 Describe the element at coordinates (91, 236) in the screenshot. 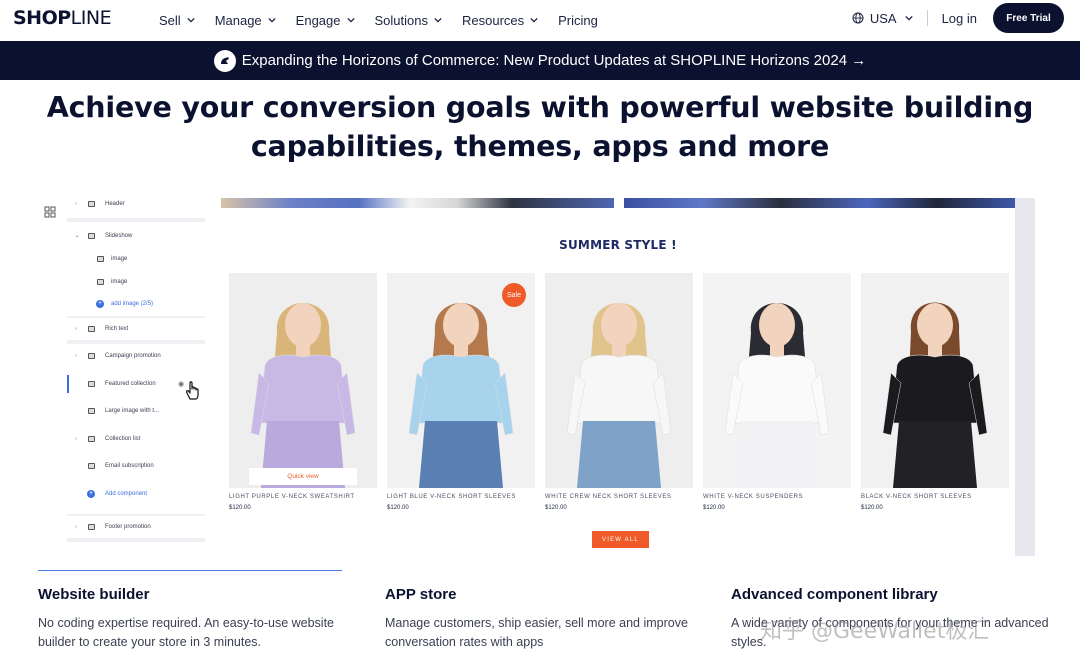

I see `slideshow-icon` at that location.